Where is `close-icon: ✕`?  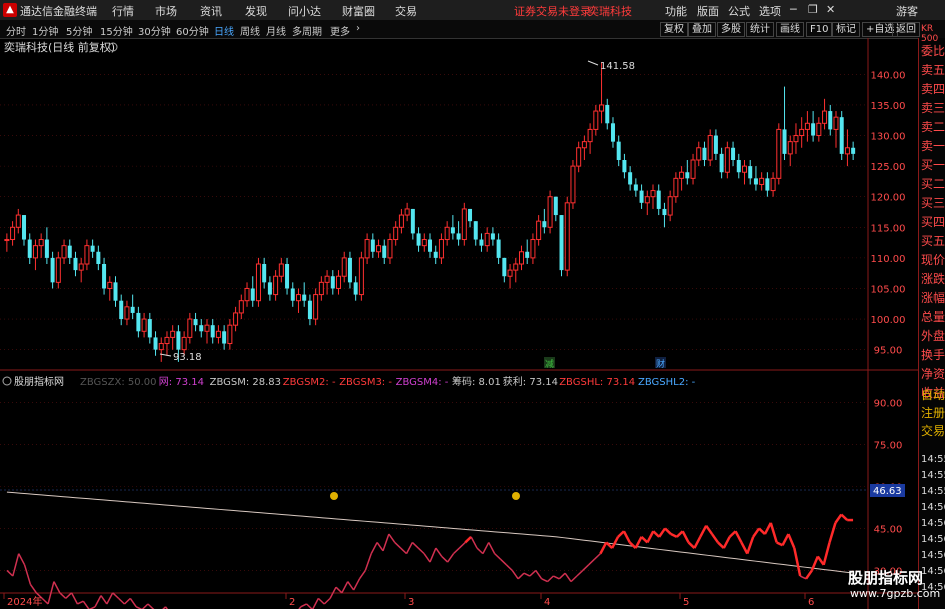 close-icon: ✕ is located at coordinates (830, 9).